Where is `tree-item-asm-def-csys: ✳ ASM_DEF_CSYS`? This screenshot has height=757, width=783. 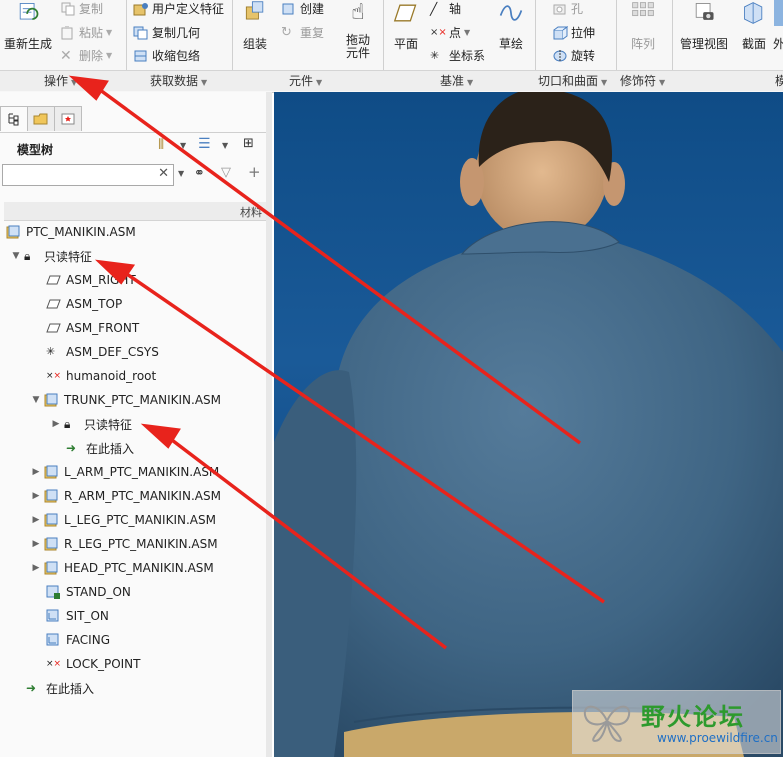
tree-item-asm-def-csys: ✳ ASM_DEF_CSYS is located at coordinates (102, 352).